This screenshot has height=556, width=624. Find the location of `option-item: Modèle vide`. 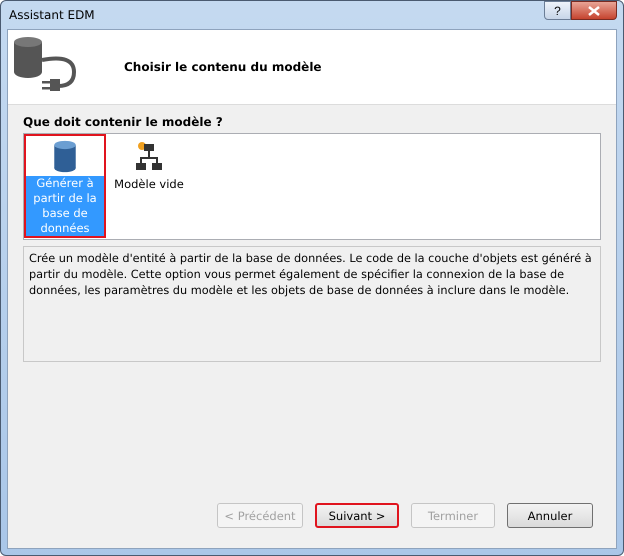

option-item: Modèle vide is located at coordinates (149, 186).